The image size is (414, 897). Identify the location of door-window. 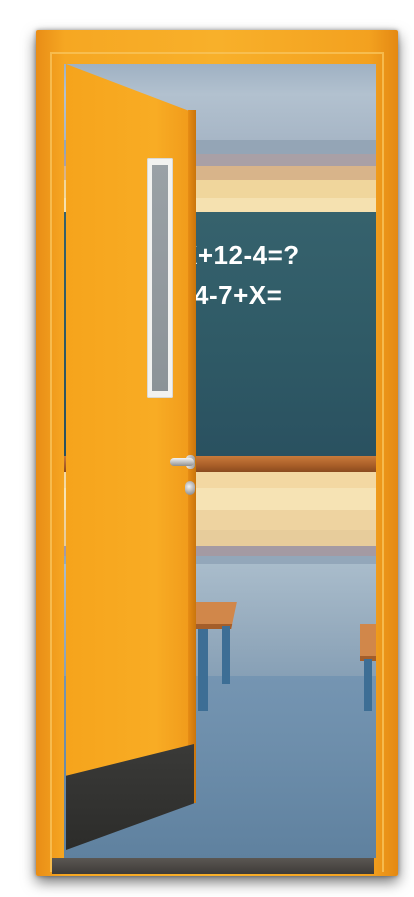
(160, 278).